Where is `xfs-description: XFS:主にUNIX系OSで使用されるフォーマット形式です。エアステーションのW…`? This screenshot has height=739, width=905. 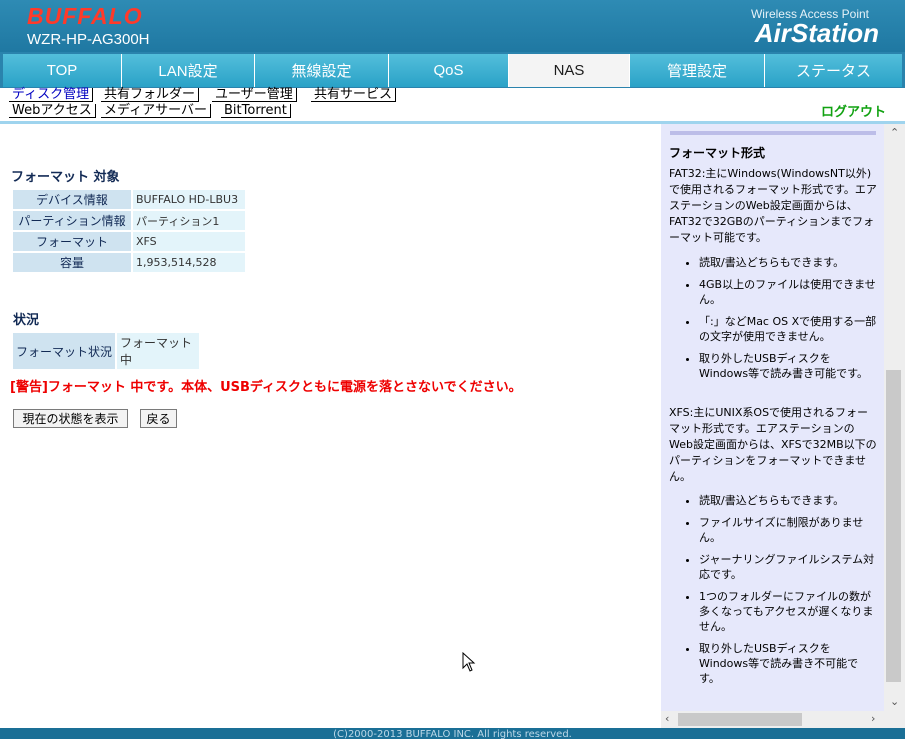
xfs-description: XFS:主にUNIX系OSで使用されるフォーマット形式です。エアステーションのW… is located at coordinates (773, 444).